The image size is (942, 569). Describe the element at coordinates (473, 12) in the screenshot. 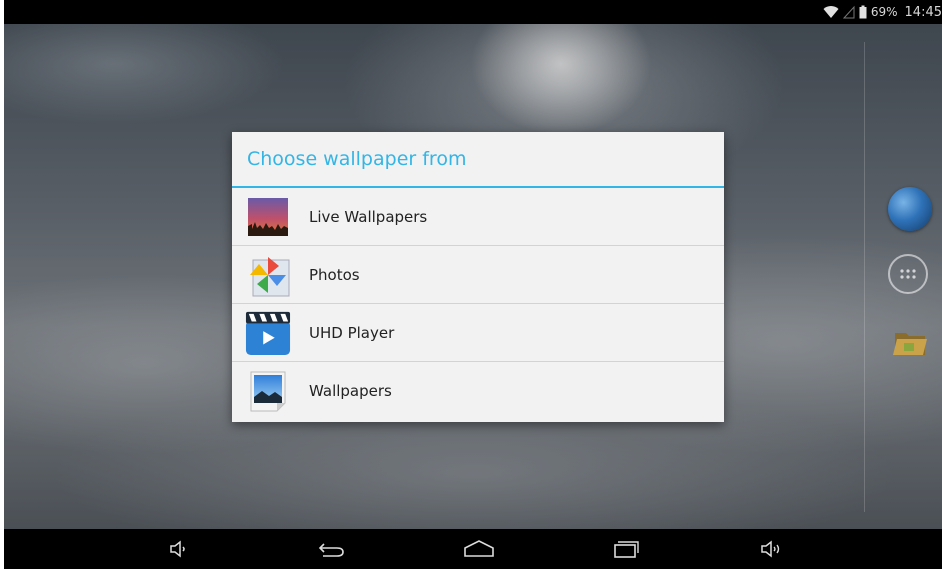

I see `status-bar: 69% 14:45` at that location.